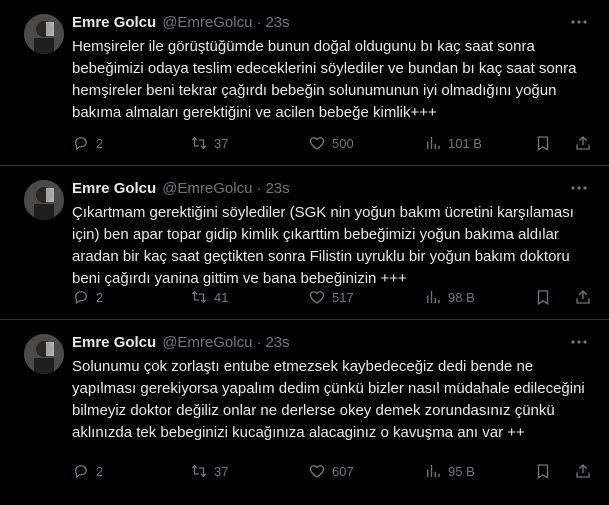  I want to click on views-button: 101 B, so click(480, 143).